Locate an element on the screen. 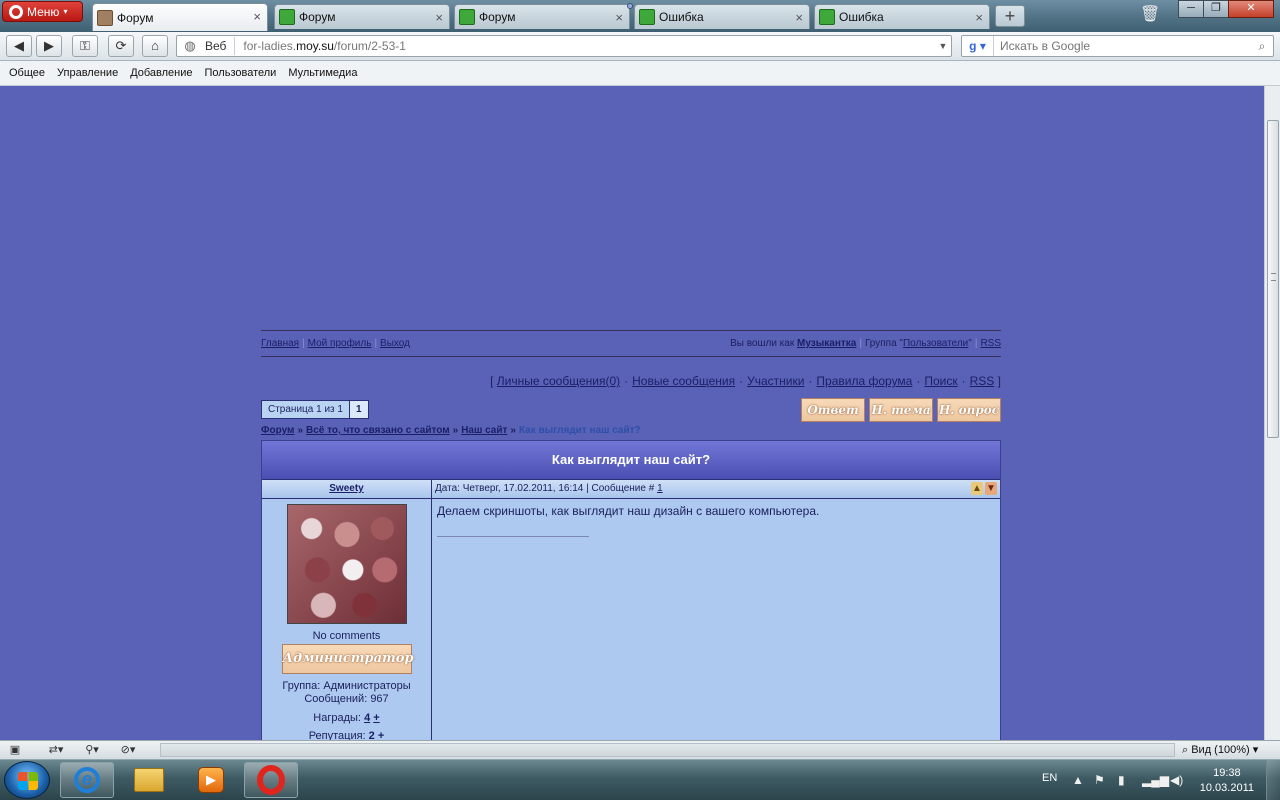  scrollbar-thumb is located at coordinates (1273, 279).